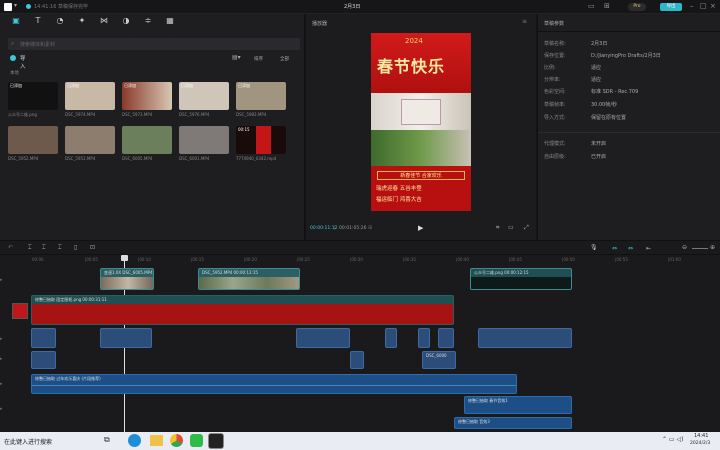  I want to click on zoom-out-icon: ⊖, so click(684, 247).